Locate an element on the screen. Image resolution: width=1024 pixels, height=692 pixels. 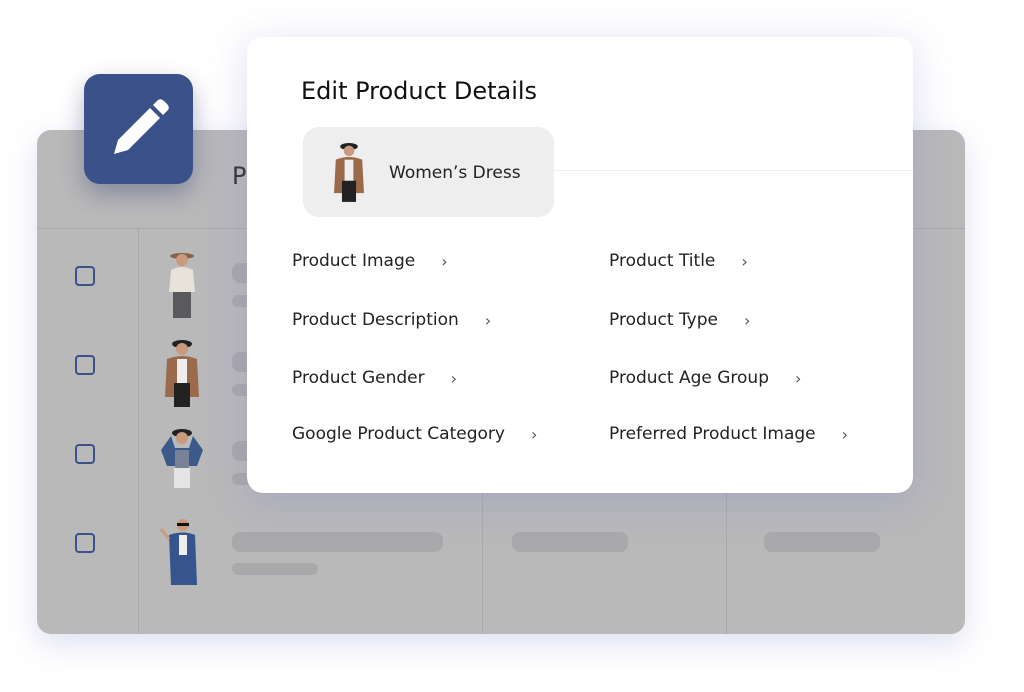
item-product-age-group: Product Age Group › is located at coordinates (705, 378).